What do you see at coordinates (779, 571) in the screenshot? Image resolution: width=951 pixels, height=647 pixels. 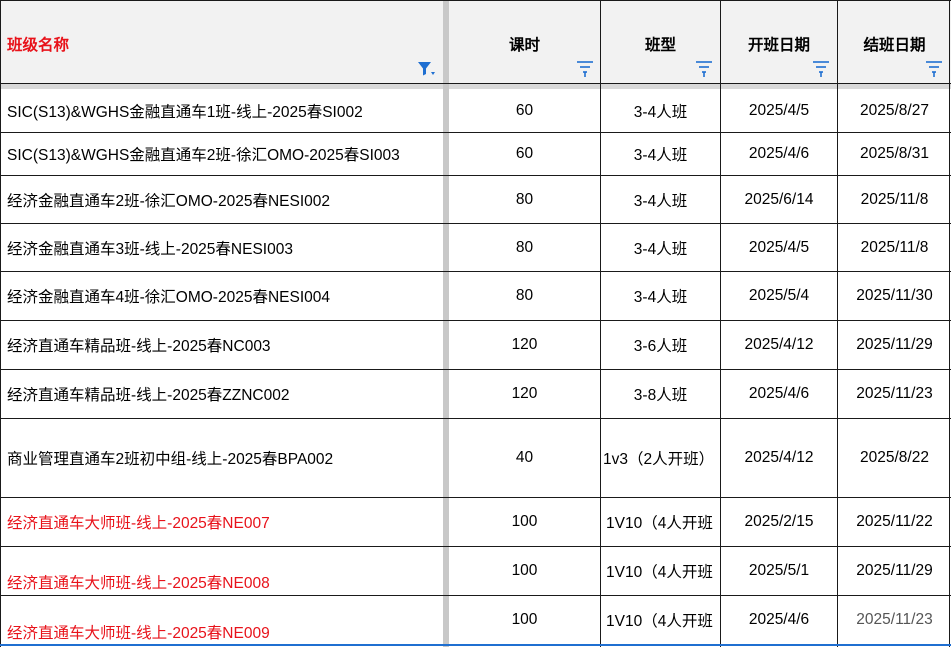 I see `table-row-start: 2025/5/1` at bounding box center [779, 571].